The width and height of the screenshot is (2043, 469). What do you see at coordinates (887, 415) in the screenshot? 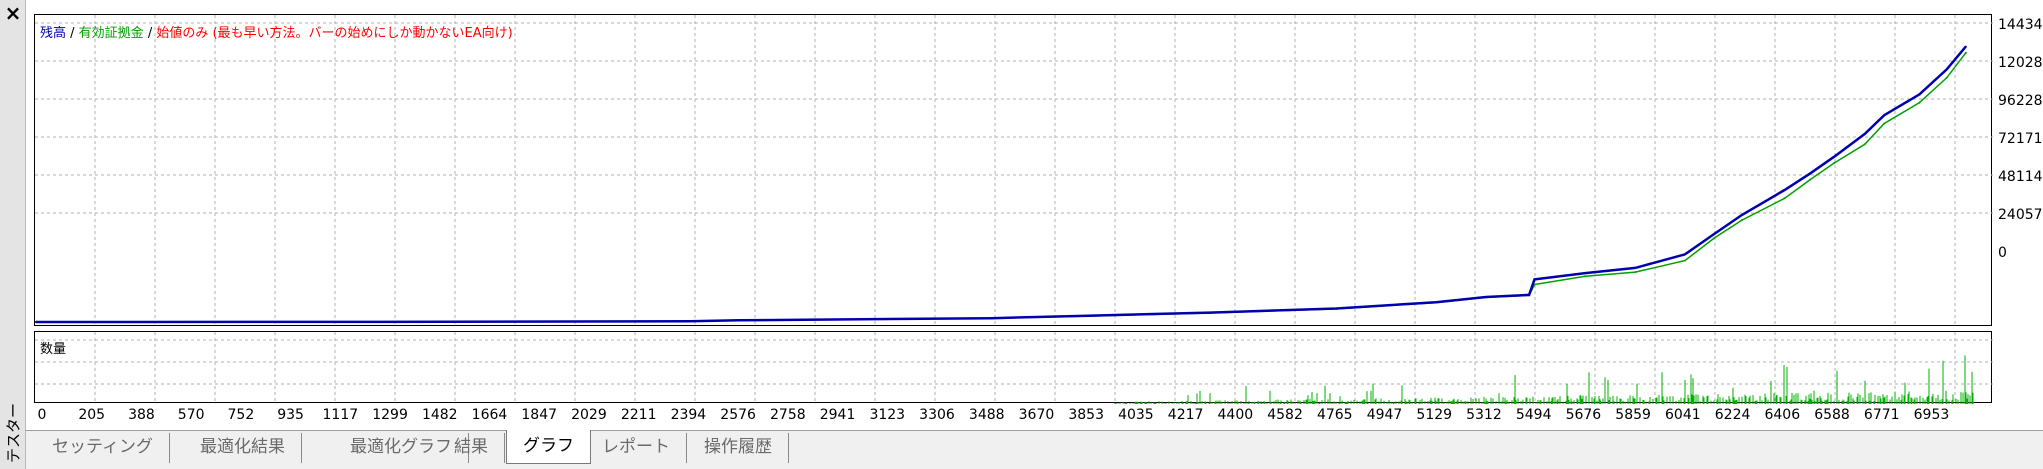
I see `x-tick-label: 3123` at bounding box center [887, 415].